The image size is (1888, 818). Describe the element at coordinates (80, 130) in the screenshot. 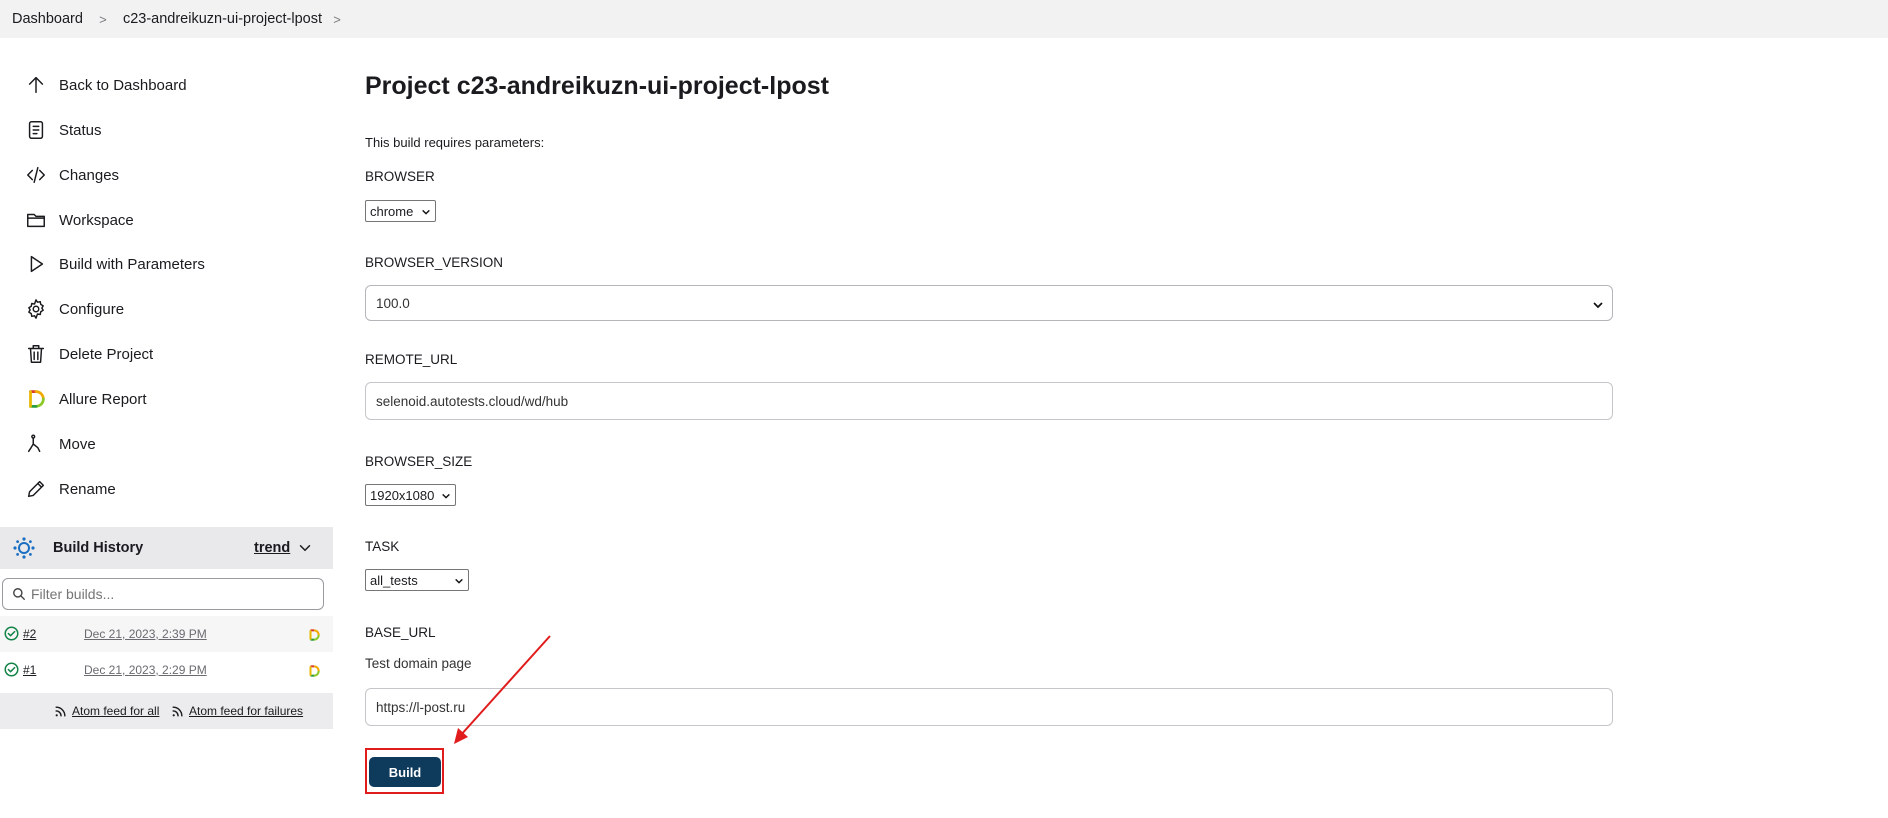

I see `sidebar-item-label: Status` at that location.